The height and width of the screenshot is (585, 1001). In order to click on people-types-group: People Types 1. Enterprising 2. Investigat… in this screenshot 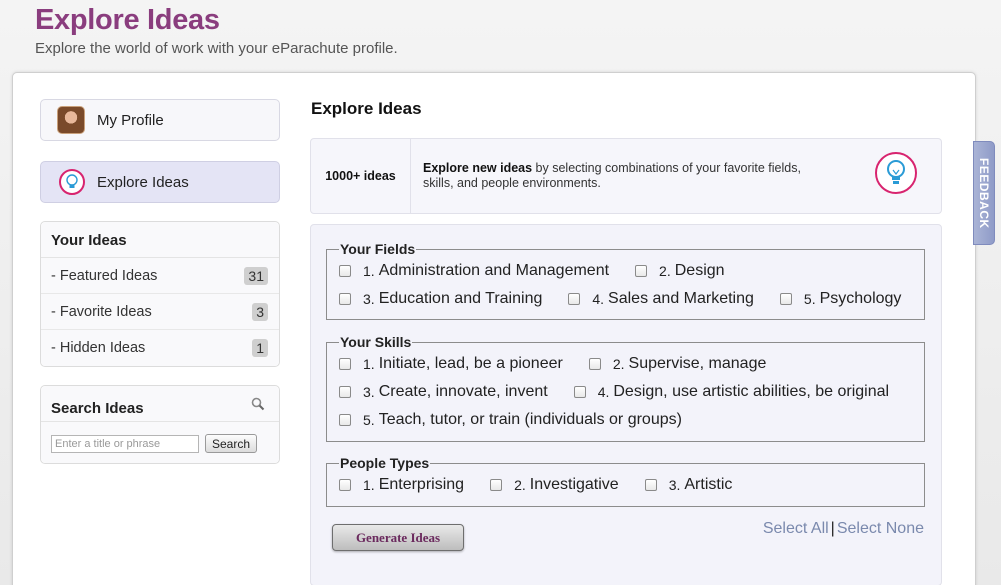, I will do `click(625, 481)`.